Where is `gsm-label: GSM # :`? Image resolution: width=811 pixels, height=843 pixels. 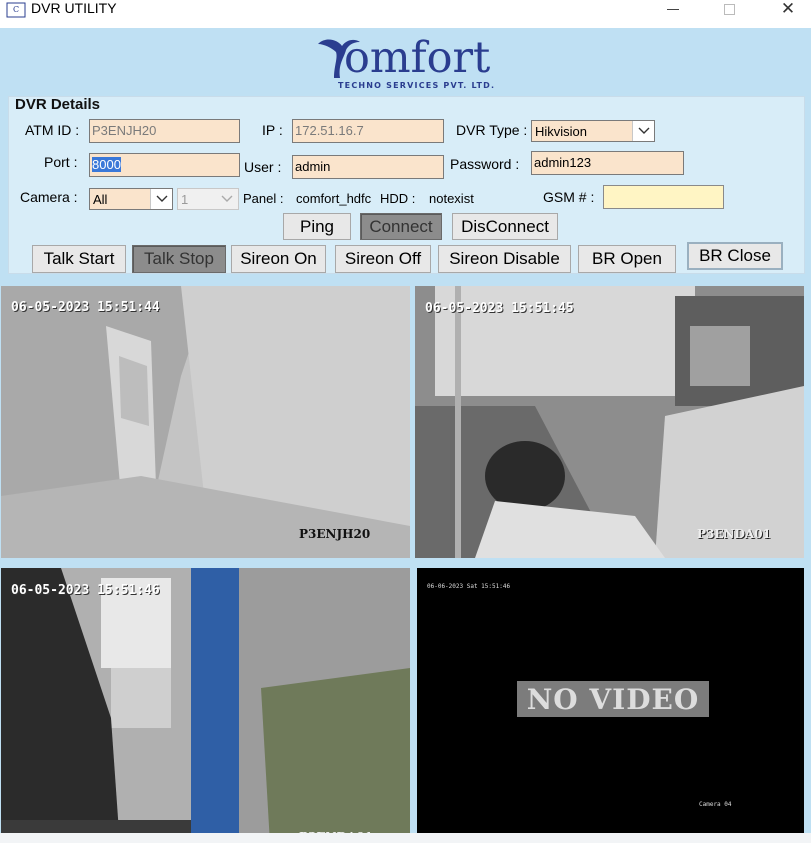 gsm-label: GSM # : is located at coordinates (569, 197).